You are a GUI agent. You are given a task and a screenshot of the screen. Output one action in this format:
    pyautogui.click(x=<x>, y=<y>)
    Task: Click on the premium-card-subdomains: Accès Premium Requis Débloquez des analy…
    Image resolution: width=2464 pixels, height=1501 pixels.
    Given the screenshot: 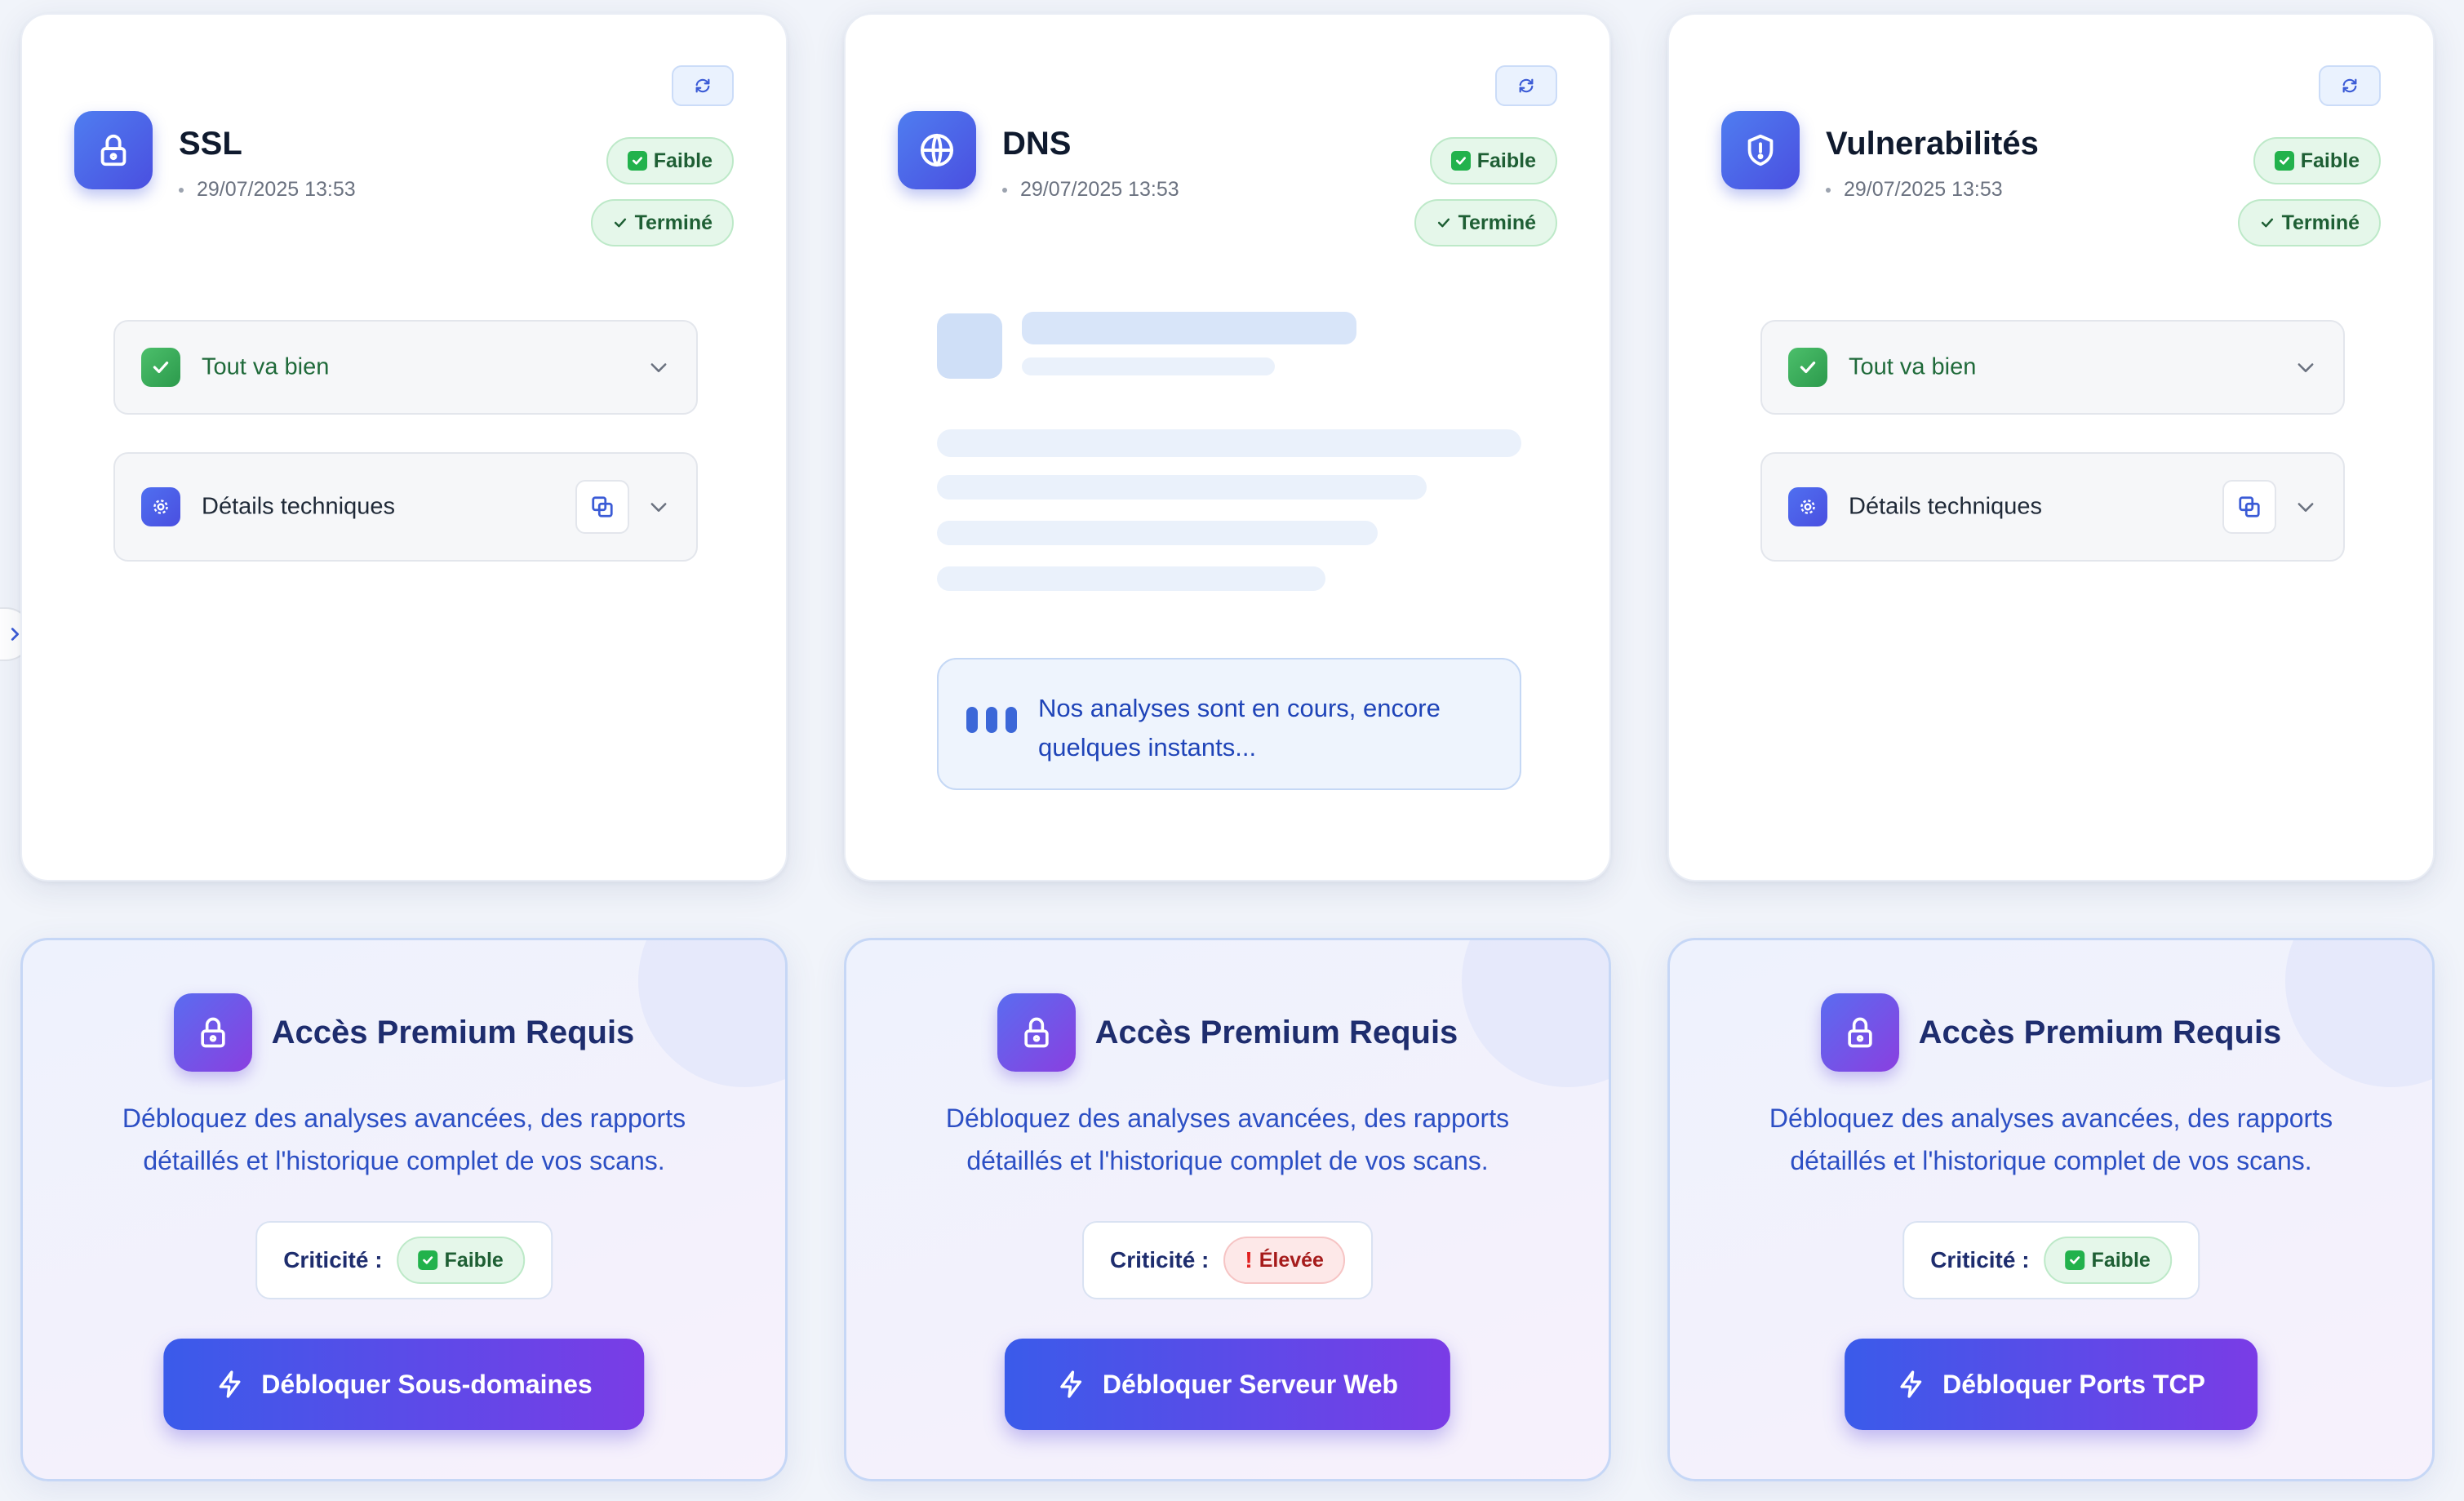 What is the action you would take?
    pyautogui.click(x=404, y=1209)
    